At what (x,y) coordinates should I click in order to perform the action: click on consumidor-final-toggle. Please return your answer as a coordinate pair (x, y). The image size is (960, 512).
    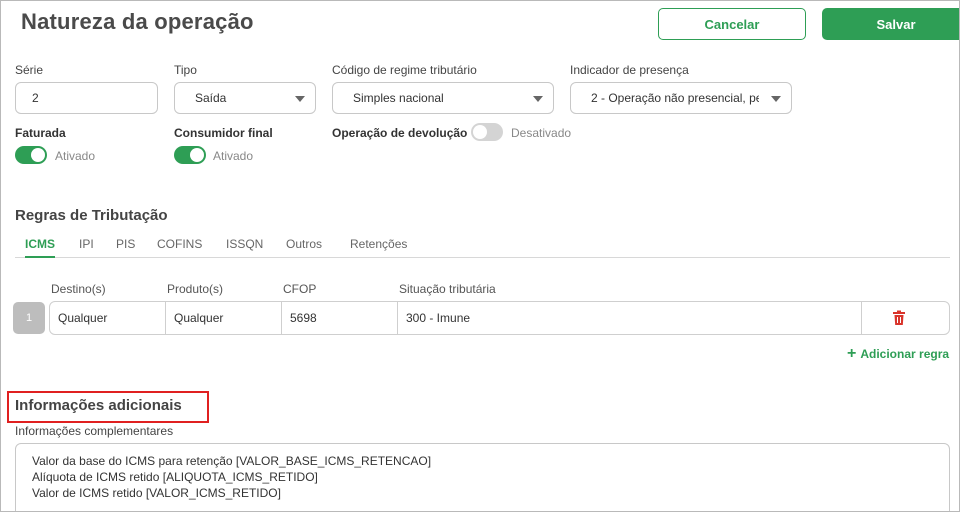
    Looking at the image, I should click on (190, 155).